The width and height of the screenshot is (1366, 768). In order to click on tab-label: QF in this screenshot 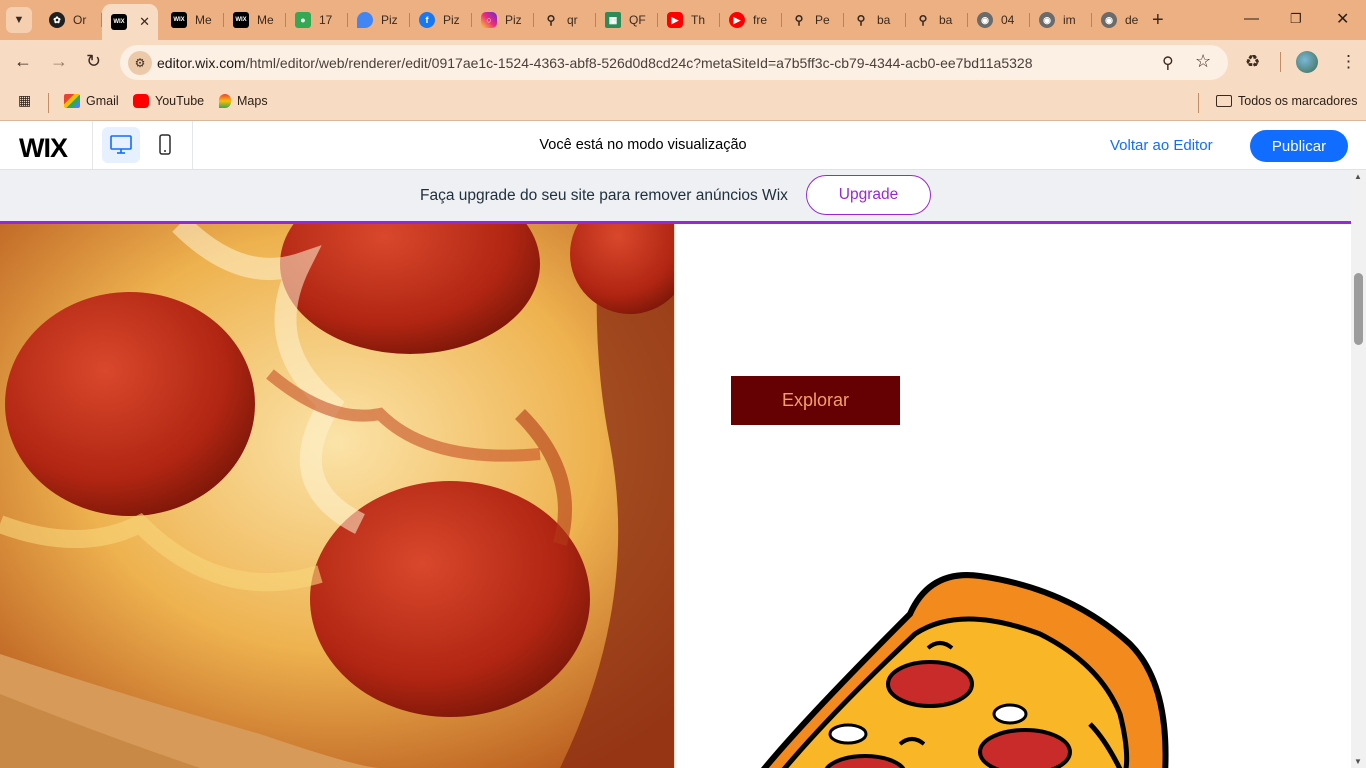, I will do `click(637, 20)`.